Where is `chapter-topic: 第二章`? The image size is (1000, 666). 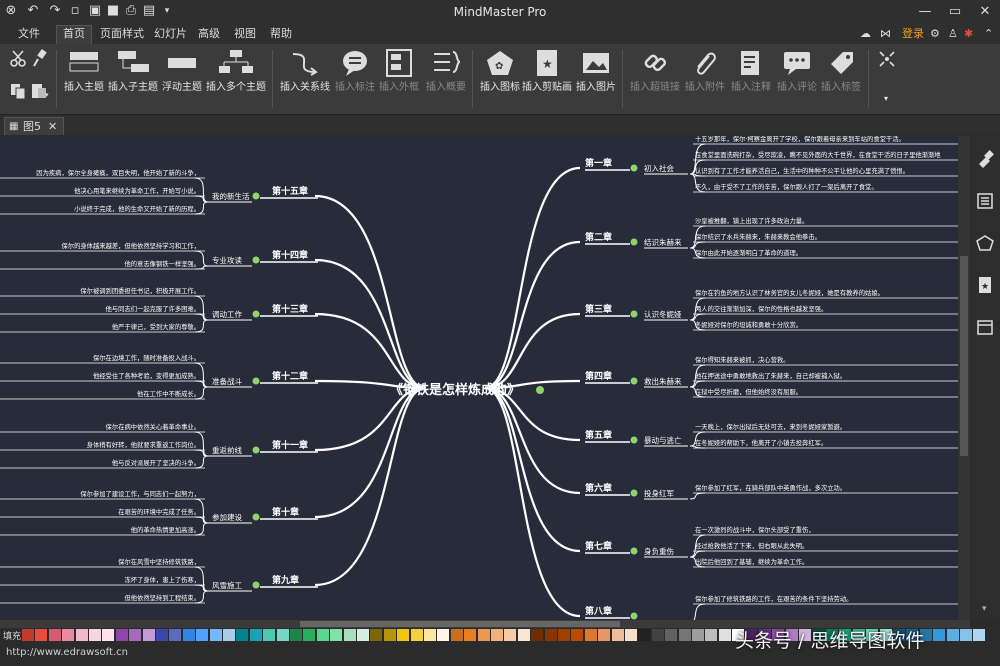
chapter-topic: 第二章 is located at coordinates (598, 237).